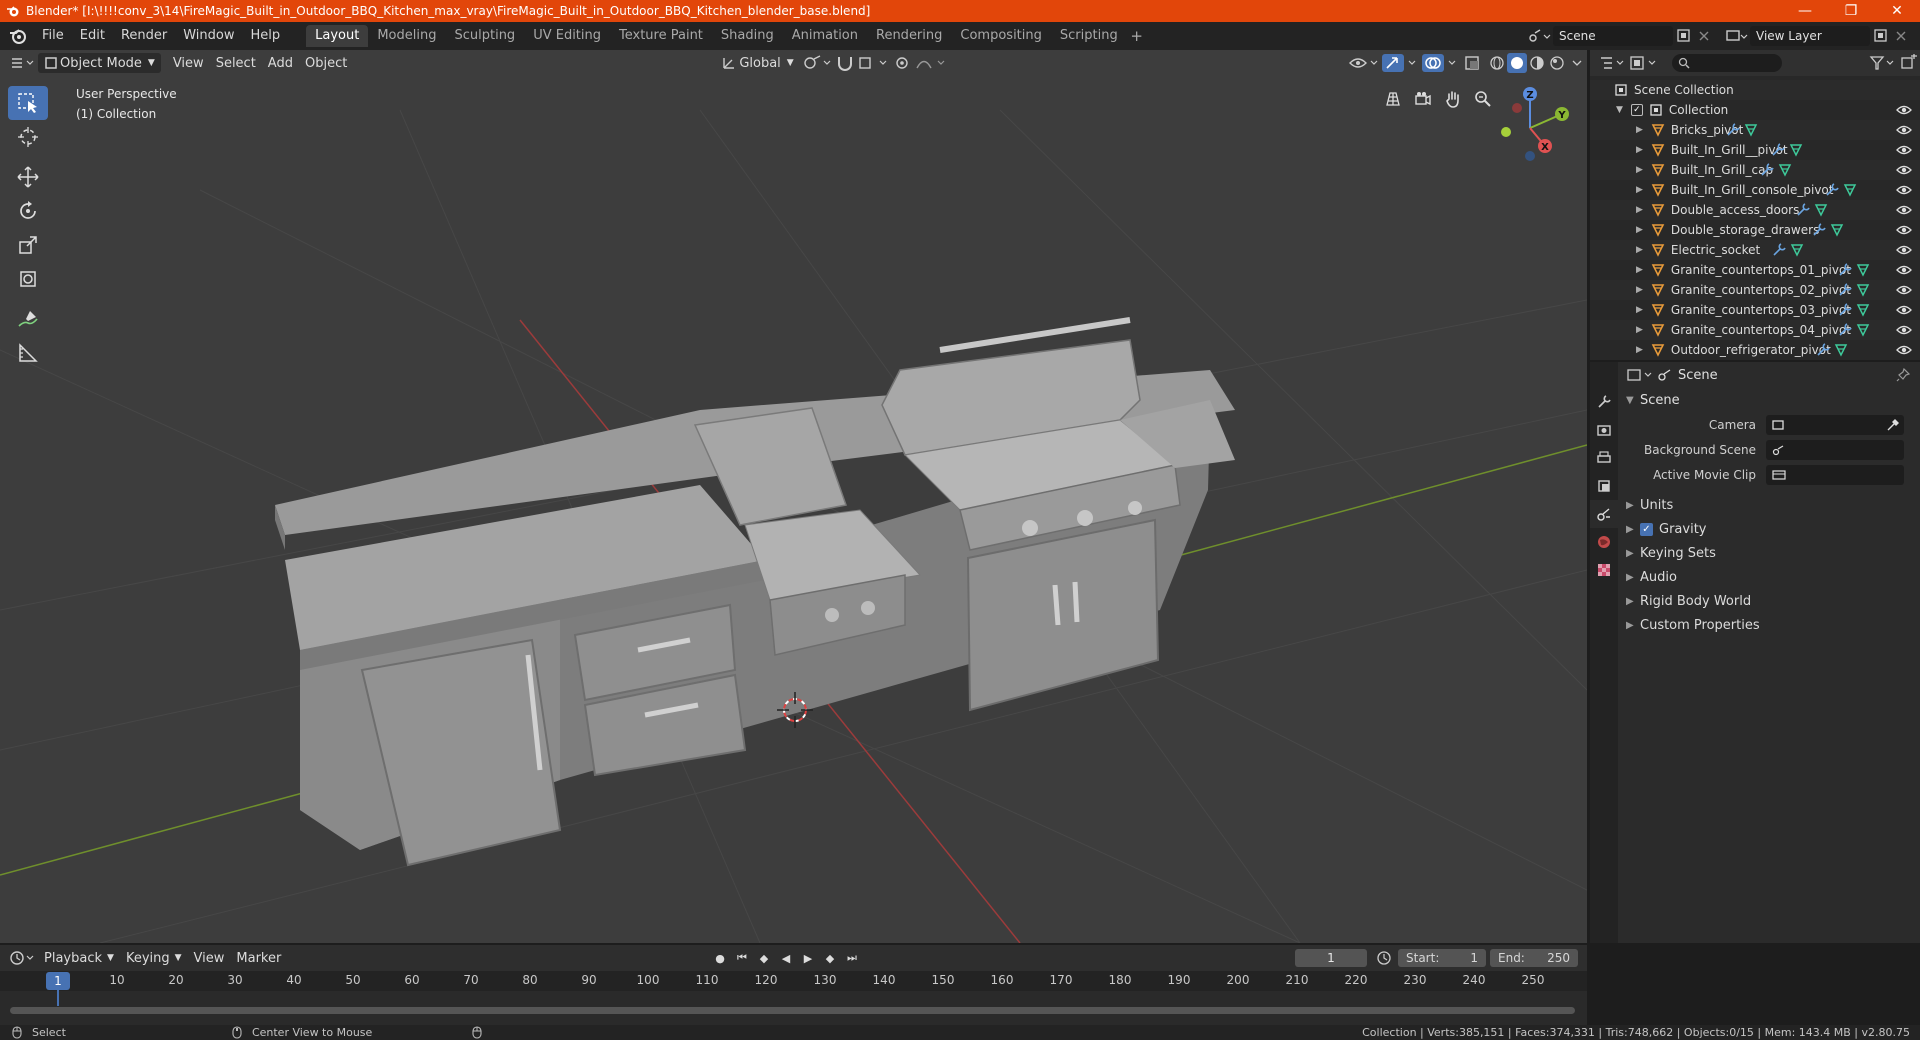 This screenshot has width=1920, height=1040. I want to click on delete-scene-icon, so click(1704, 36).